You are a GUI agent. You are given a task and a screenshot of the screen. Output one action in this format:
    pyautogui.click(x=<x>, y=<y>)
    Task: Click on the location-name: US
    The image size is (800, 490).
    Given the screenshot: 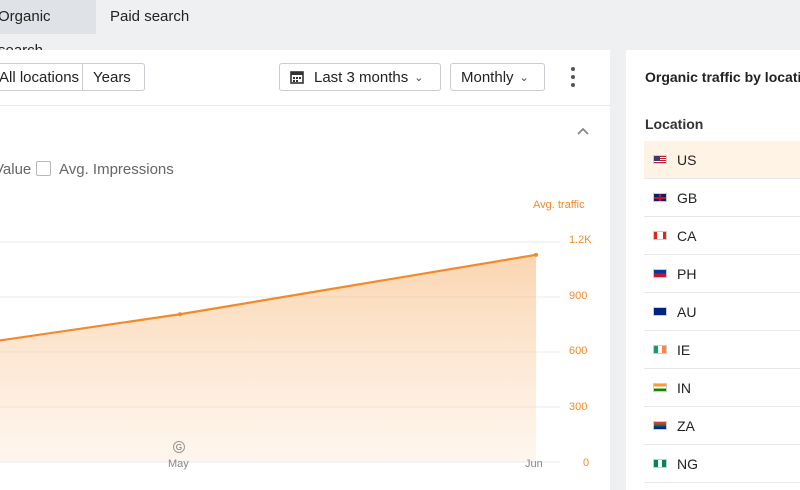 What is the action you would take?
    pyautogui.click(x=687, y=159)
    